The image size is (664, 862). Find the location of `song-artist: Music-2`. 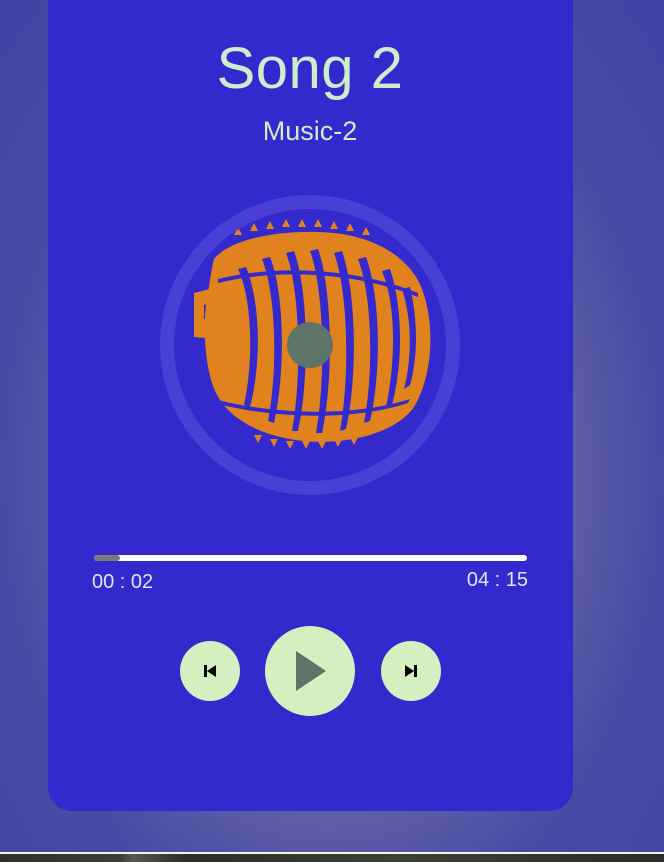

song-artist: Music-2 is located at coordinates (310, 131).